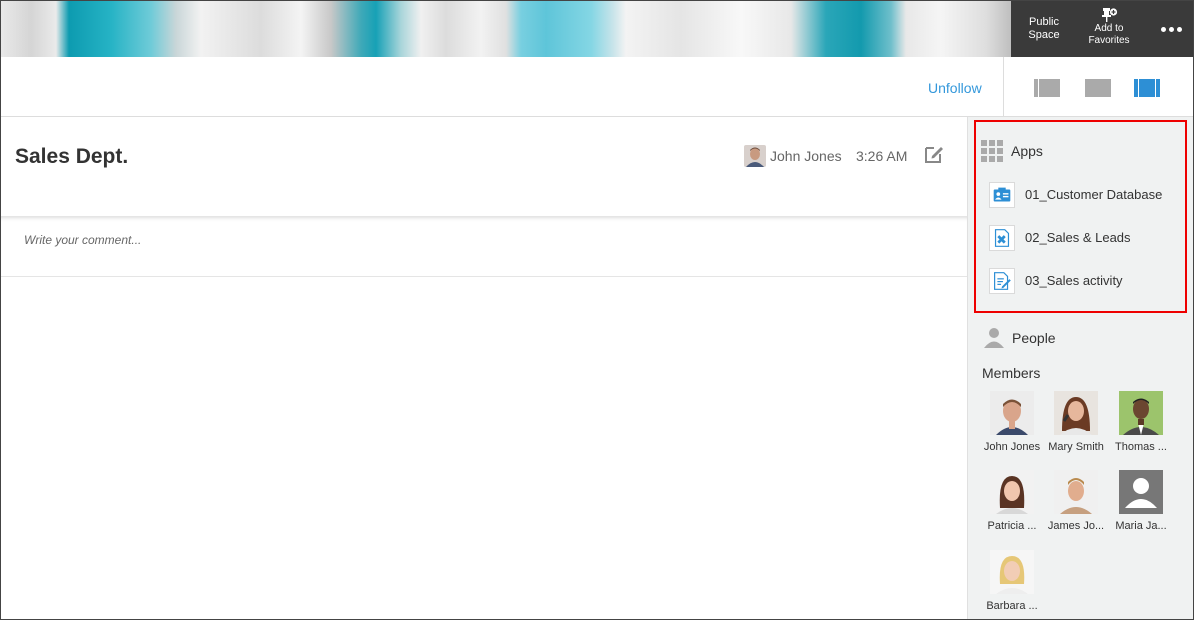  I want to click on member-john-jones: John Jones, so click(1012, 422).